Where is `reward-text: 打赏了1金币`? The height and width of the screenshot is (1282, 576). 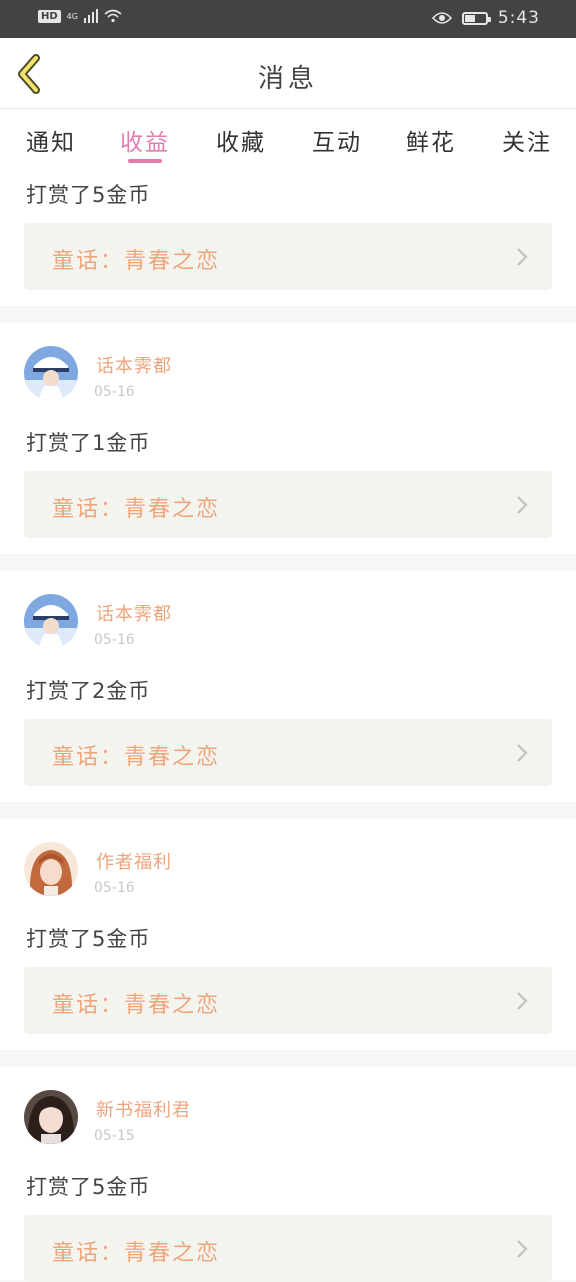 reward-text: 打赏了1金币 is located at coordinates (88, 443).